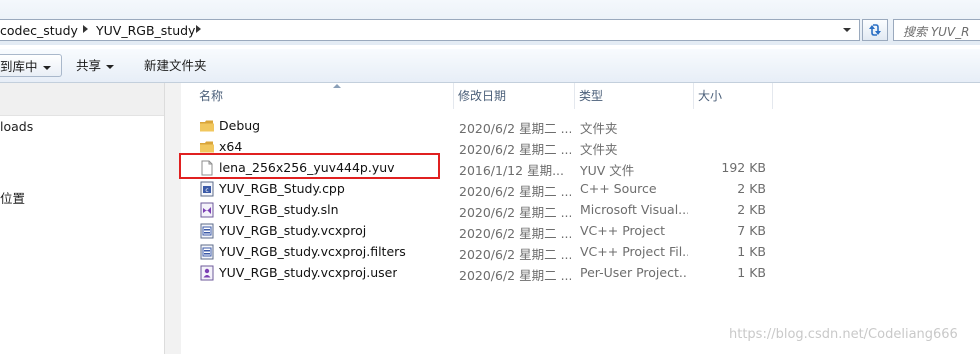 The image size is (980, 354). Describe the element at coordinates (16, 126) in the screenshot. I see `nav-item-downloads: loads` at that location.